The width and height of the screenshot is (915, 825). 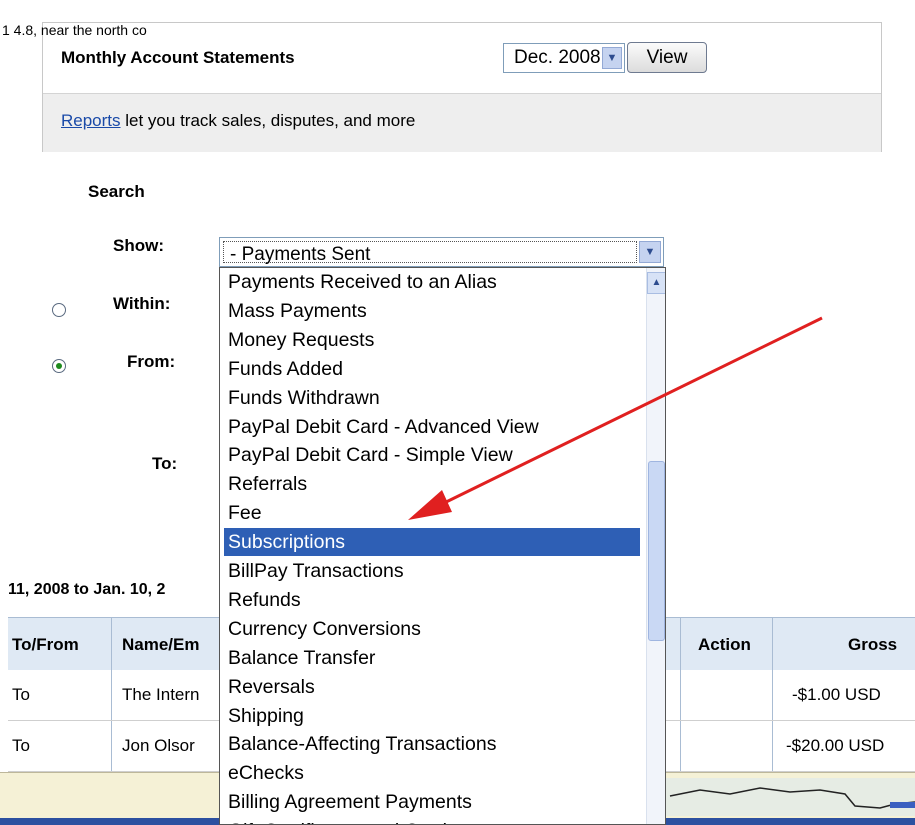 What do you see at coordinates (138, 245) in the screenshot?
I see `show-label: Show:` at bounding box center [138, 245].